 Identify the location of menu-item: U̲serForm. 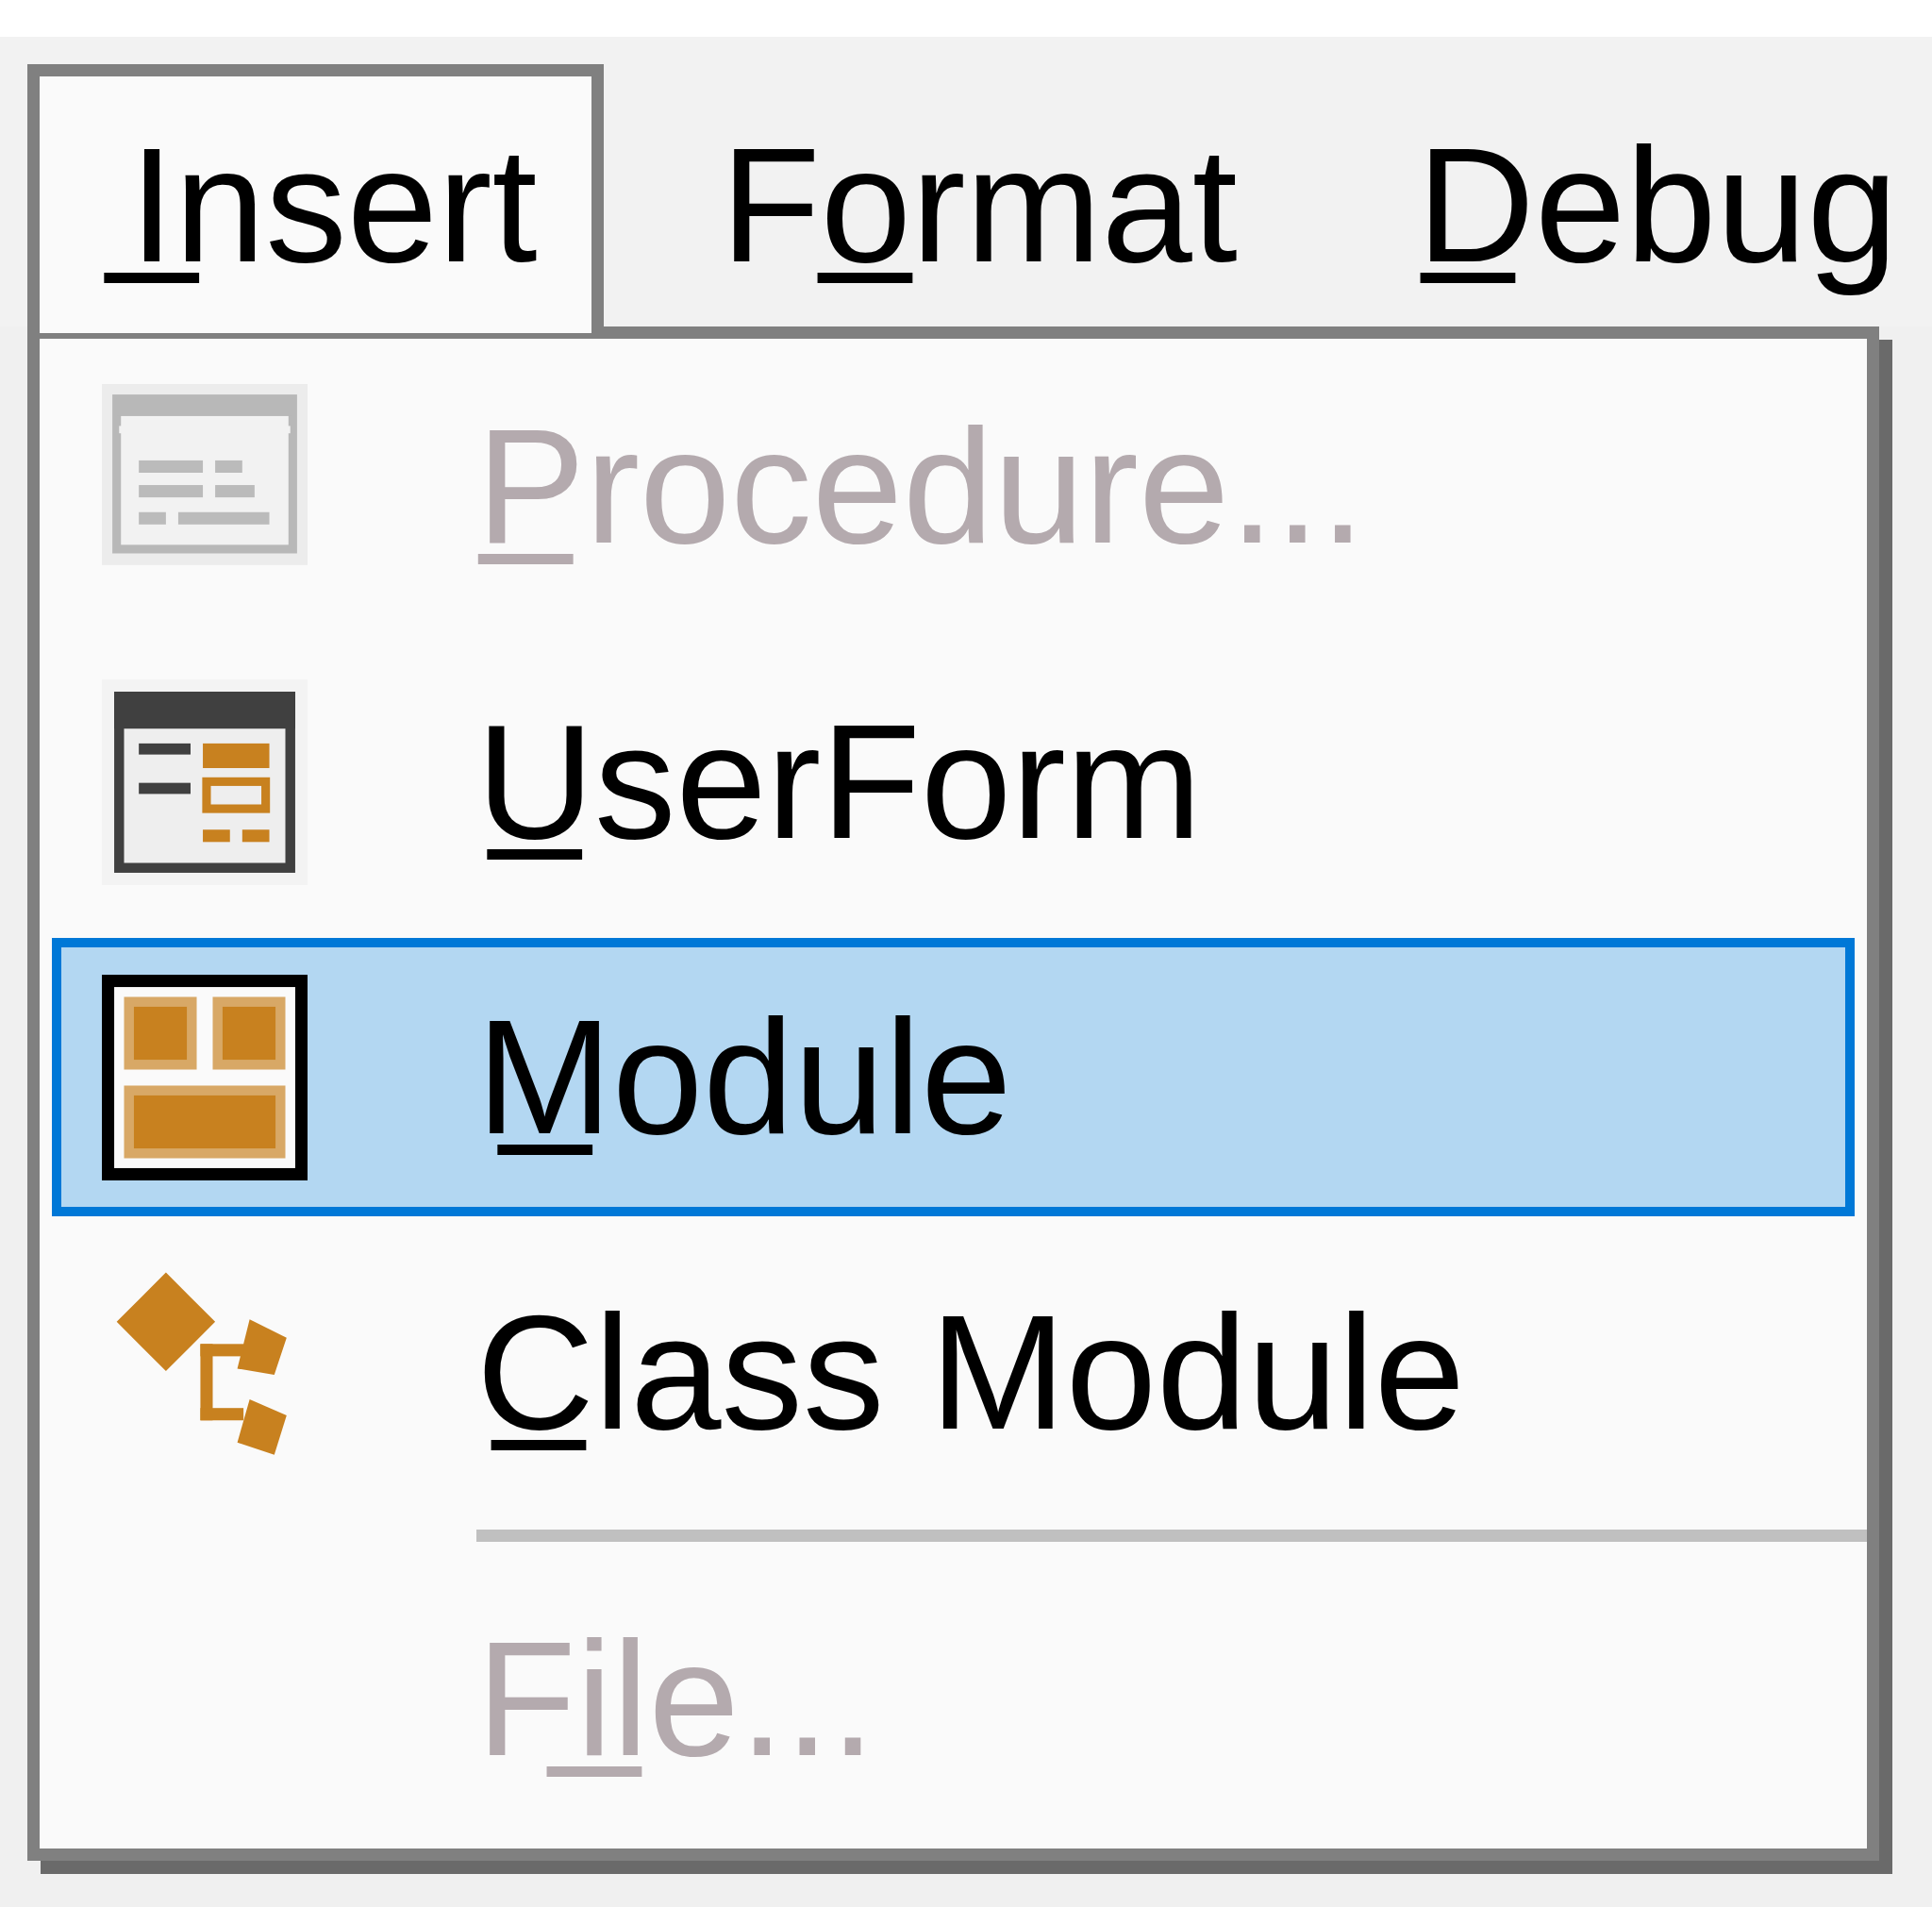
(953, 782).